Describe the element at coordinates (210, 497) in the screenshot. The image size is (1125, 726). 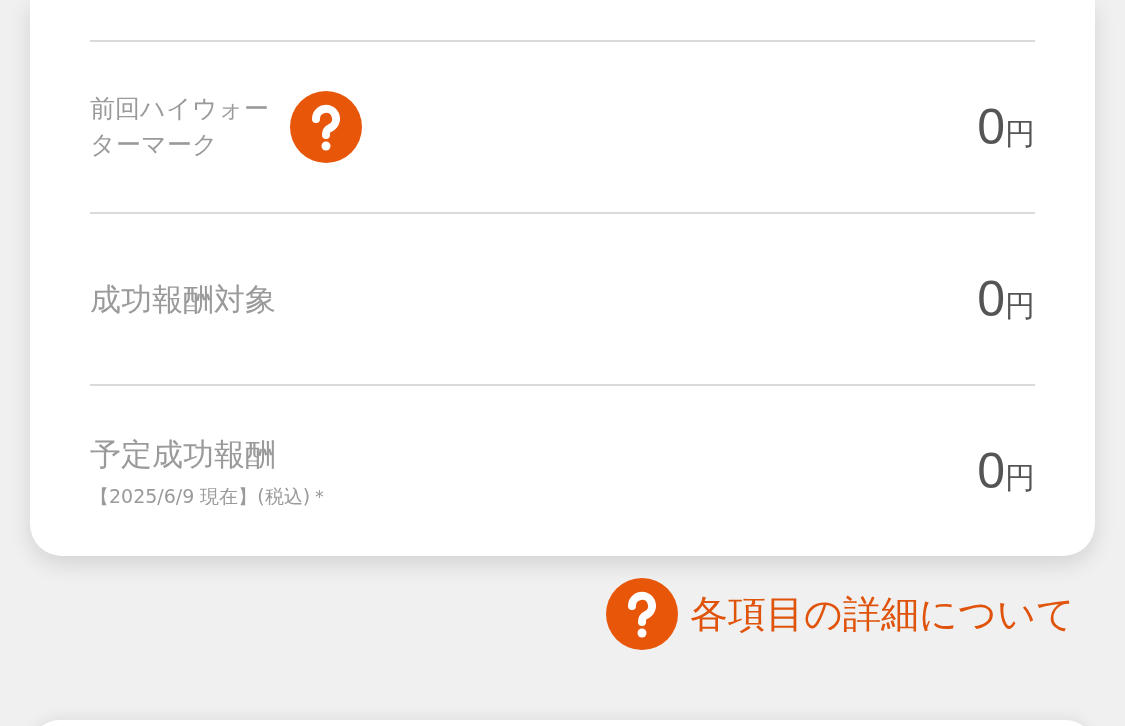
I see `row-note: 【2025/6/9 現在】(税込)＊` at that location.